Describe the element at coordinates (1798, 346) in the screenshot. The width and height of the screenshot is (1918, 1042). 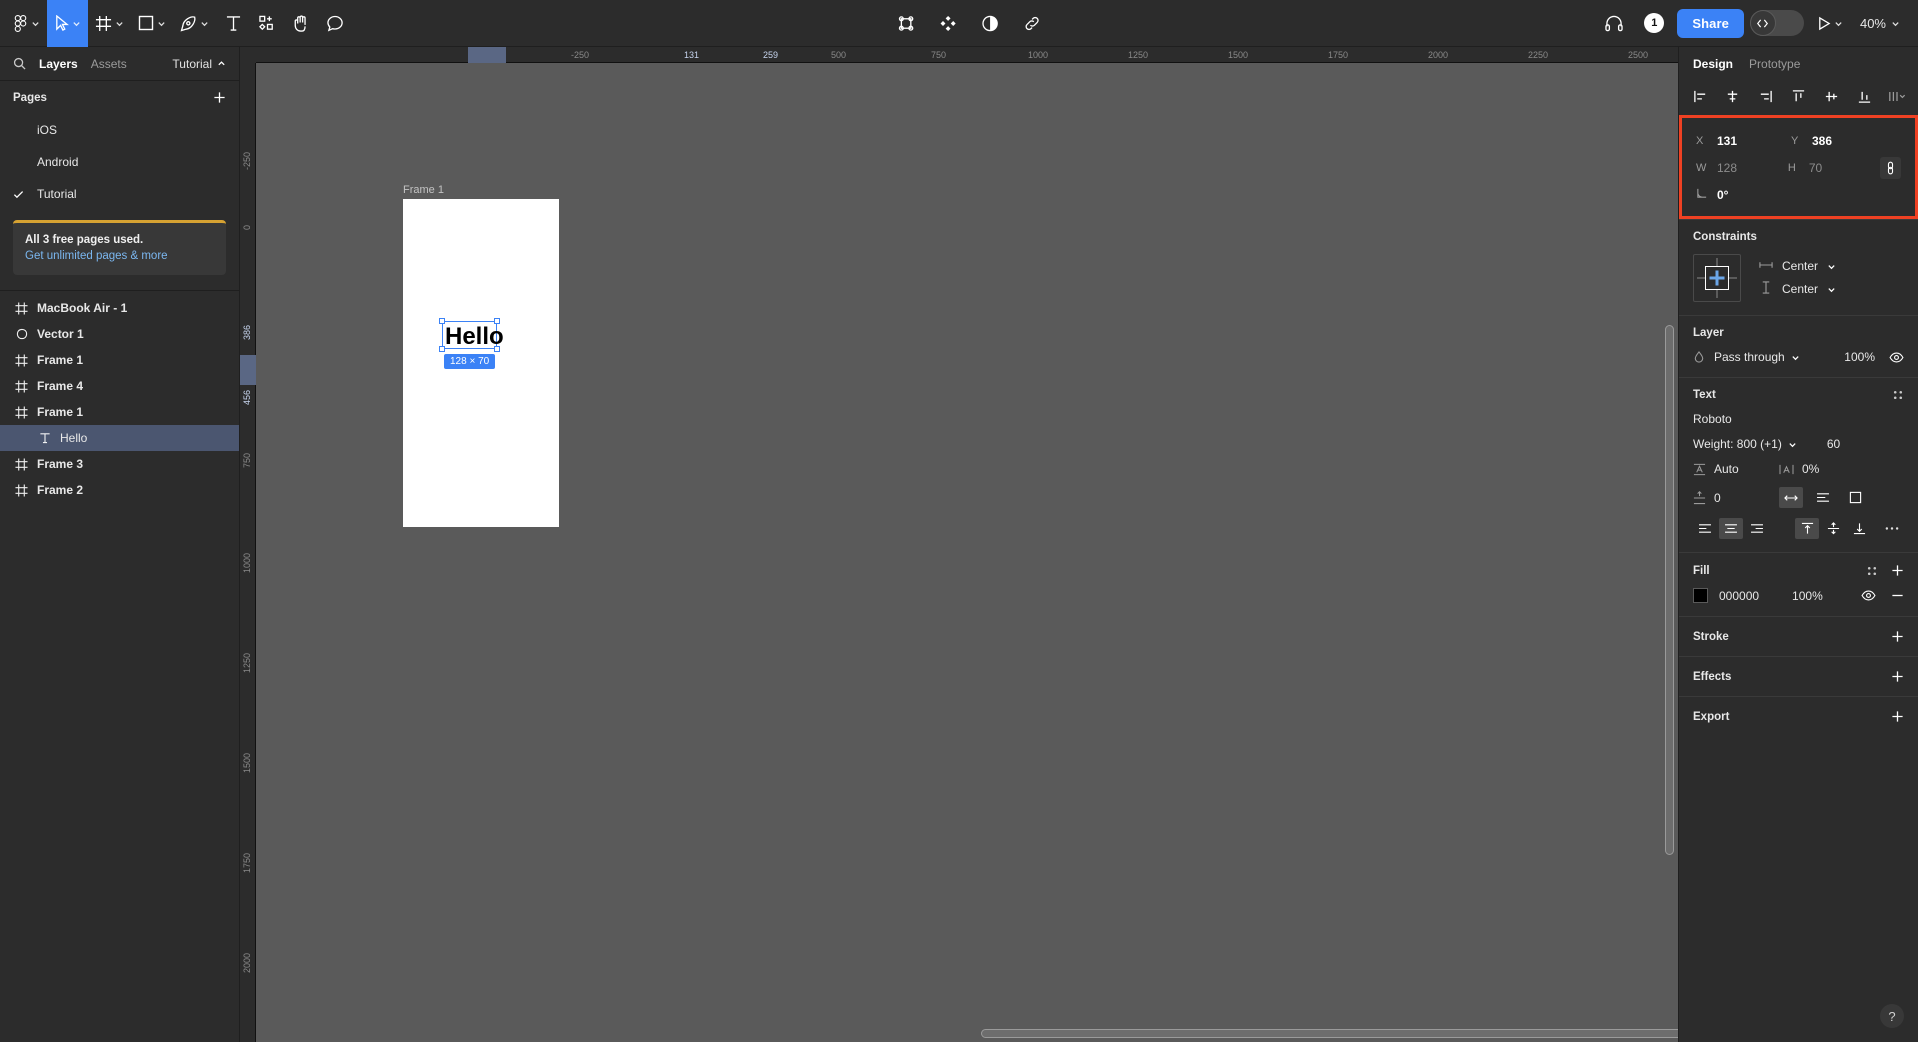
I see `layer-section: Layer Pass through 100%` at that location.